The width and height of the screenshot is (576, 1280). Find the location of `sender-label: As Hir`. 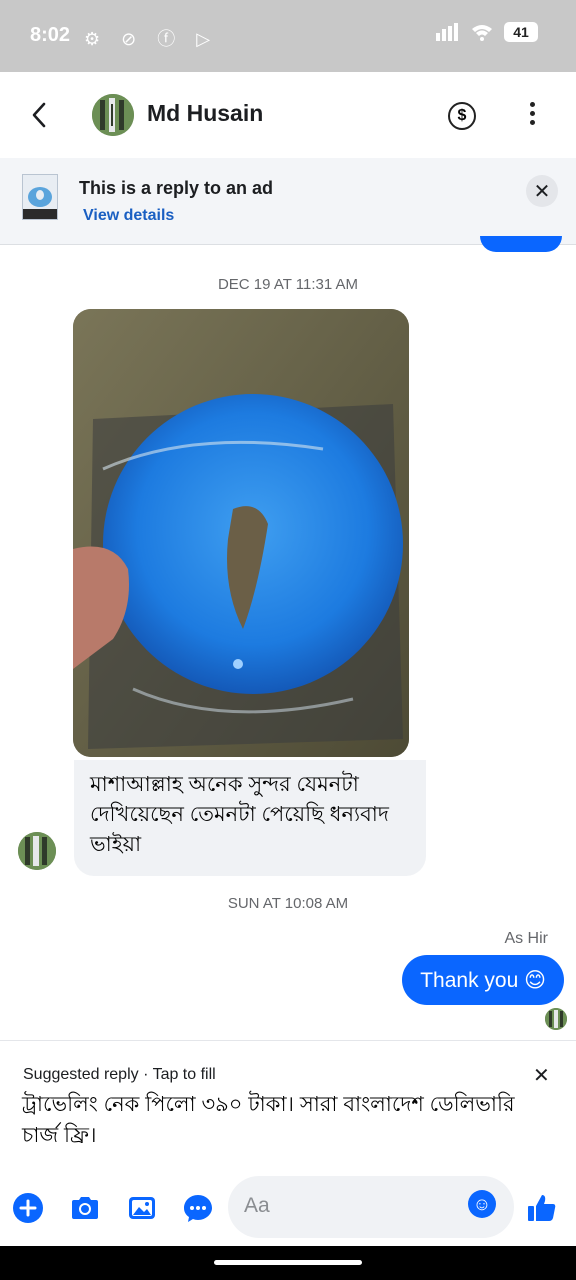

sender-label: As Hir is located at coordinates (526, 938).